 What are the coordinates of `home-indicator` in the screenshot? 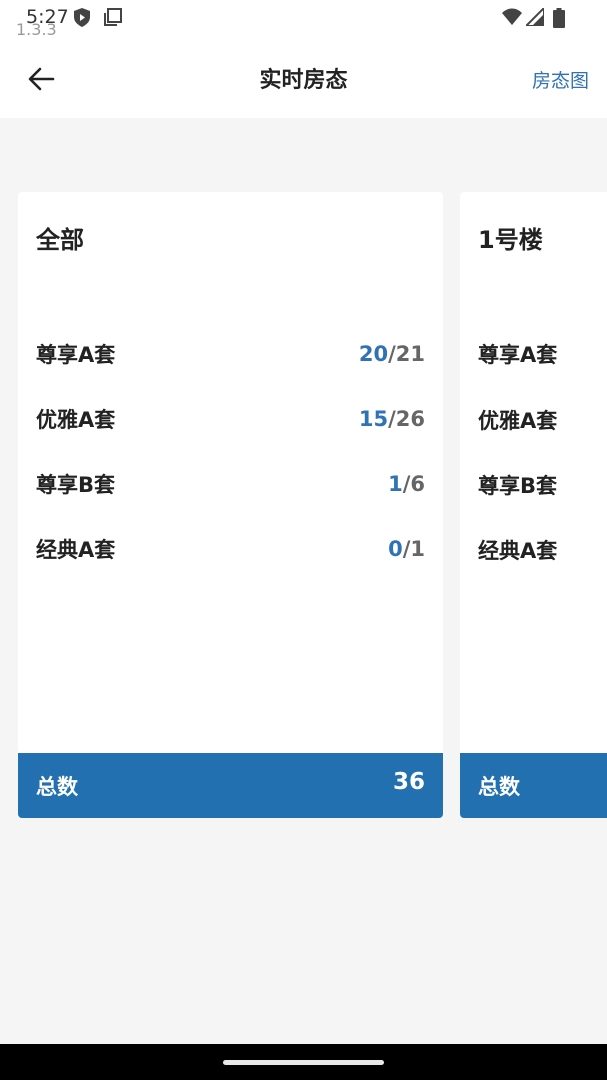 It's located at (303, 1062).